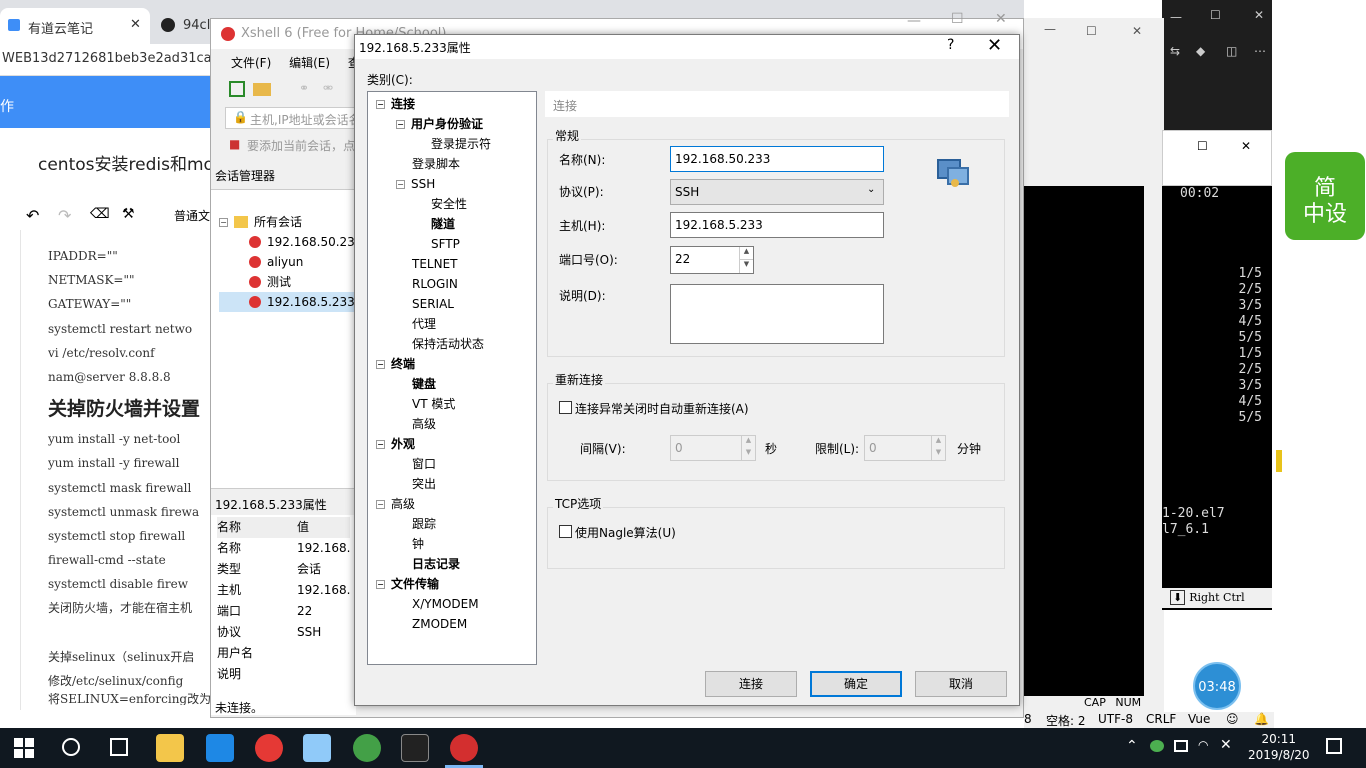  I want to click on volume-mute-icon: ✕, so click(1226, 745).